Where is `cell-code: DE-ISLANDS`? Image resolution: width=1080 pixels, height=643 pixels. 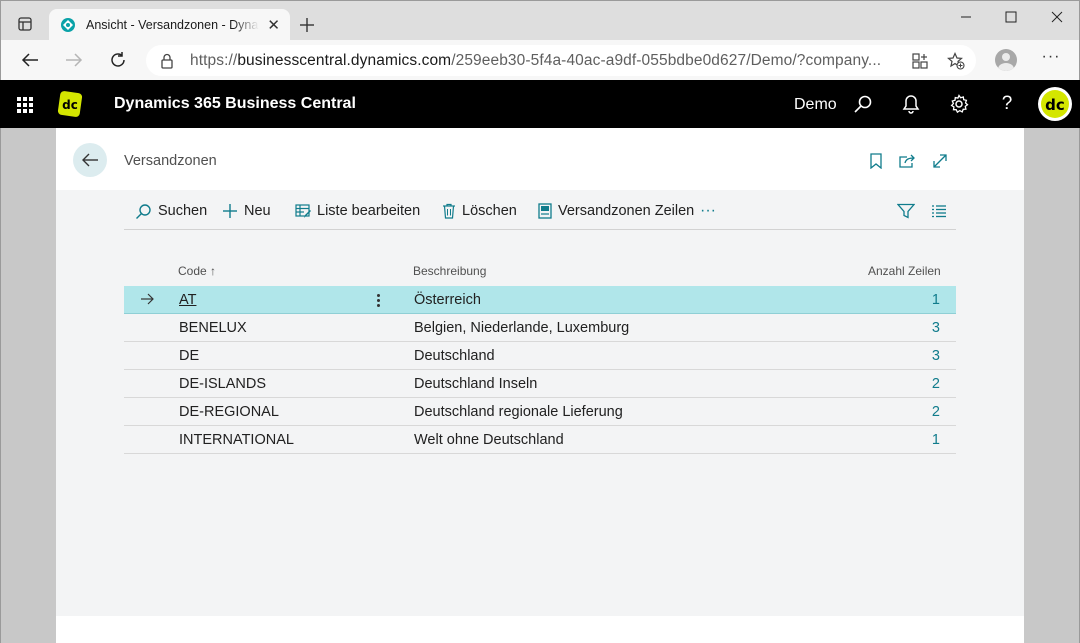 cell-code: DE-ISLANDS is located at coordinates (222, 384).